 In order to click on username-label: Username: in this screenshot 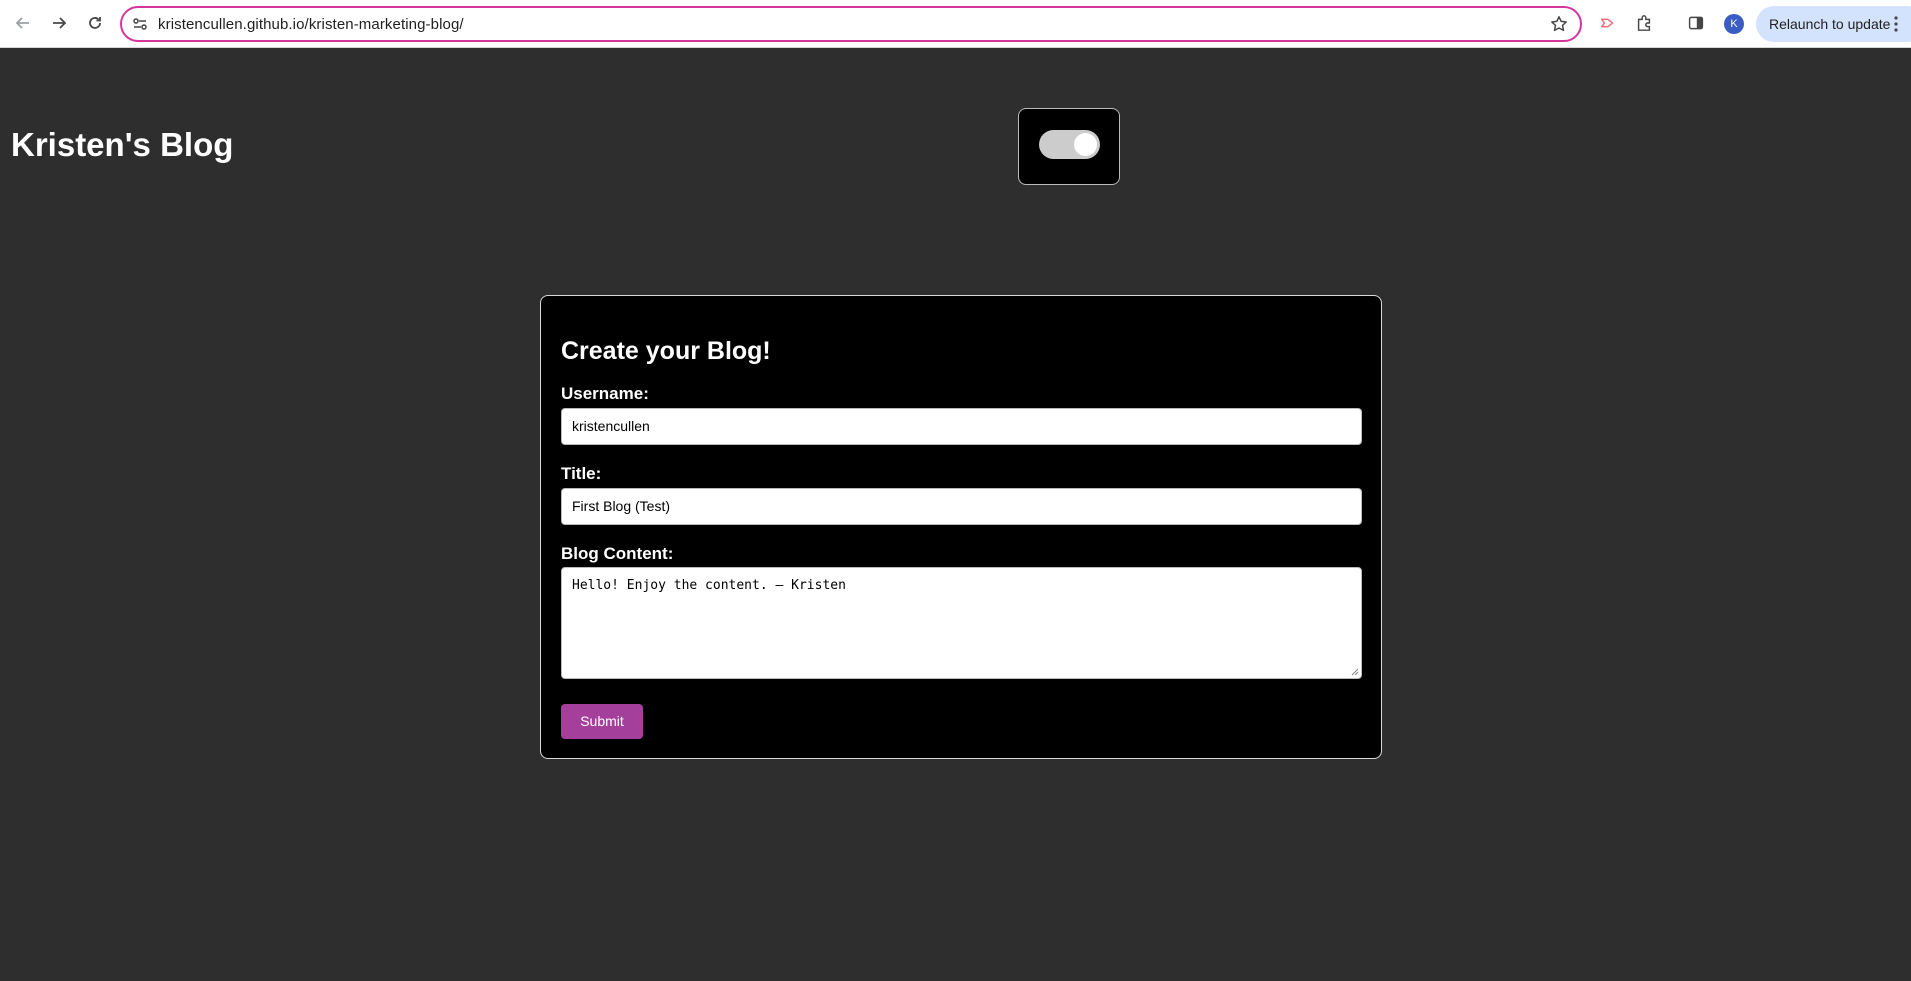, I will do `click(605, 393)`.